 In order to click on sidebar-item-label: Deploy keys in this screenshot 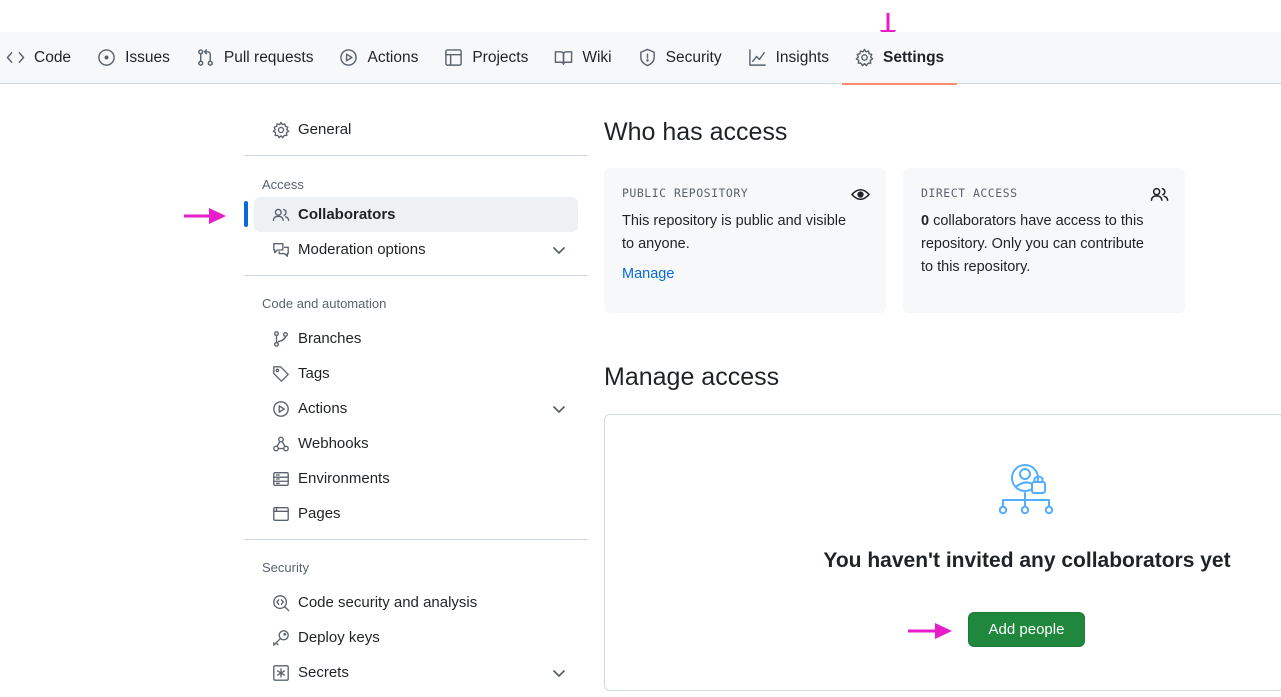, I will do `click(339, 637)`.